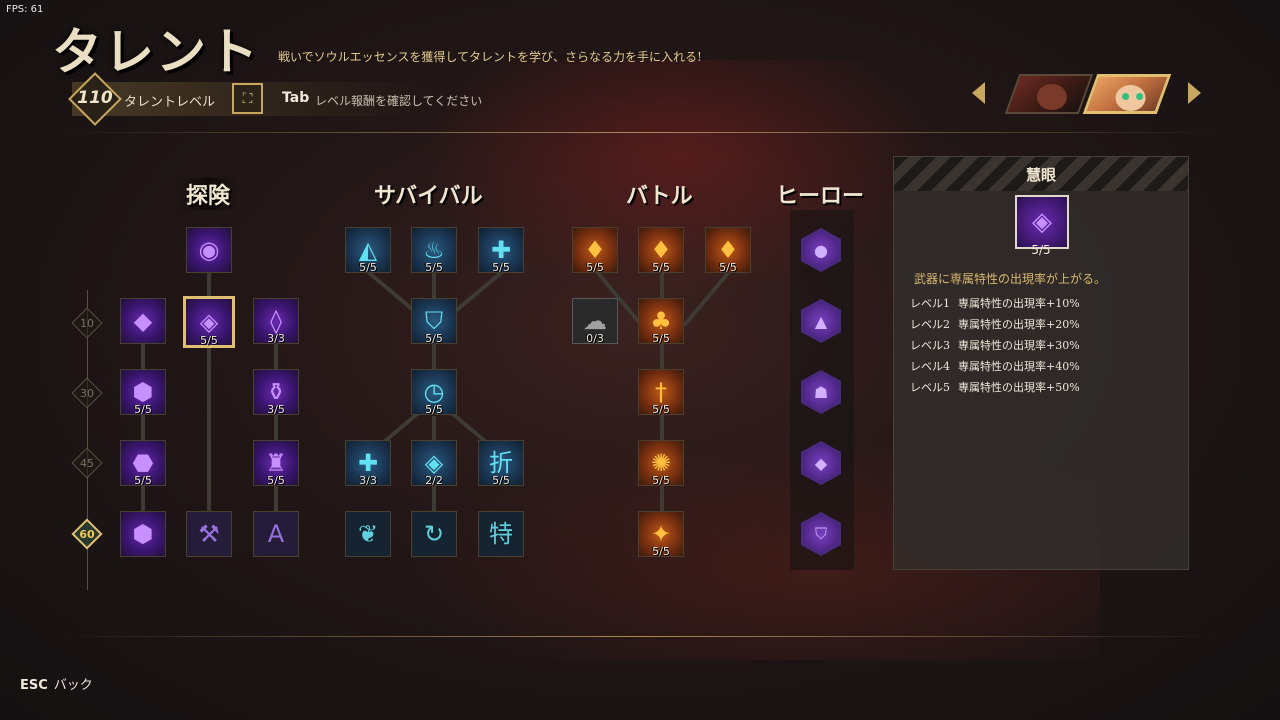 The image size is (1280, 720). Describe the element at coordinates (87, 463) in the screenshot. I see `level-marker-45: 45` at that location.